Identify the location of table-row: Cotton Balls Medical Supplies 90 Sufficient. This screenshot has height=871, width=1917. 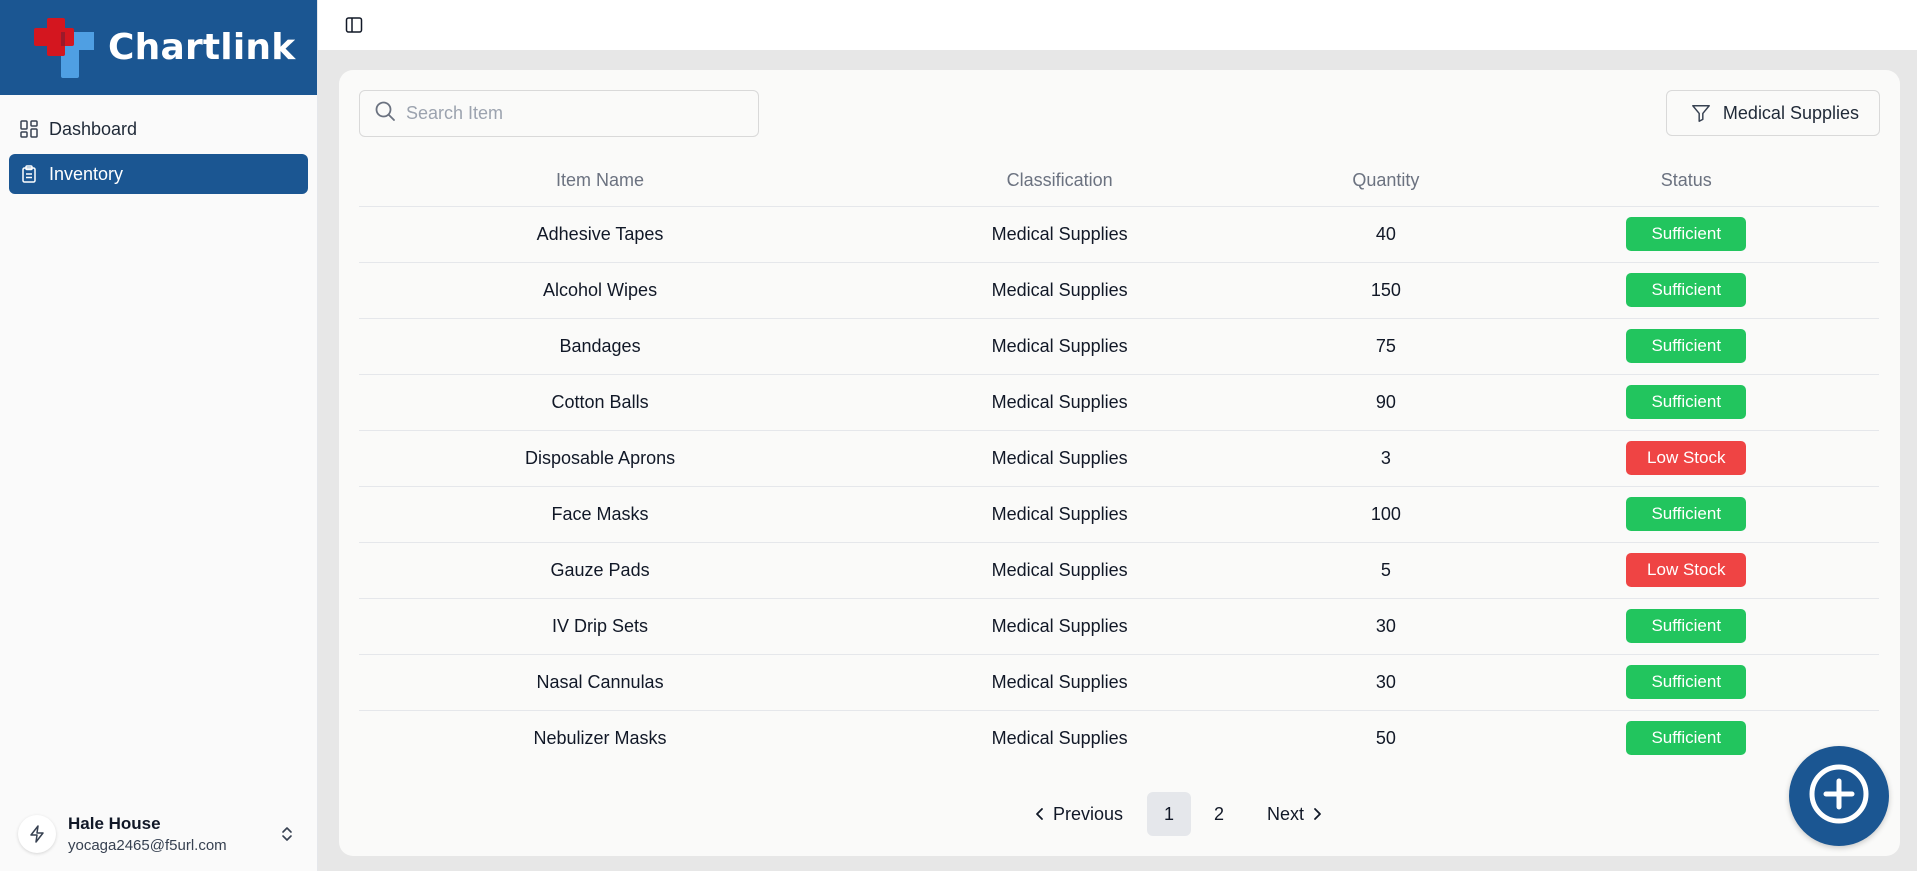
(1119, 402).